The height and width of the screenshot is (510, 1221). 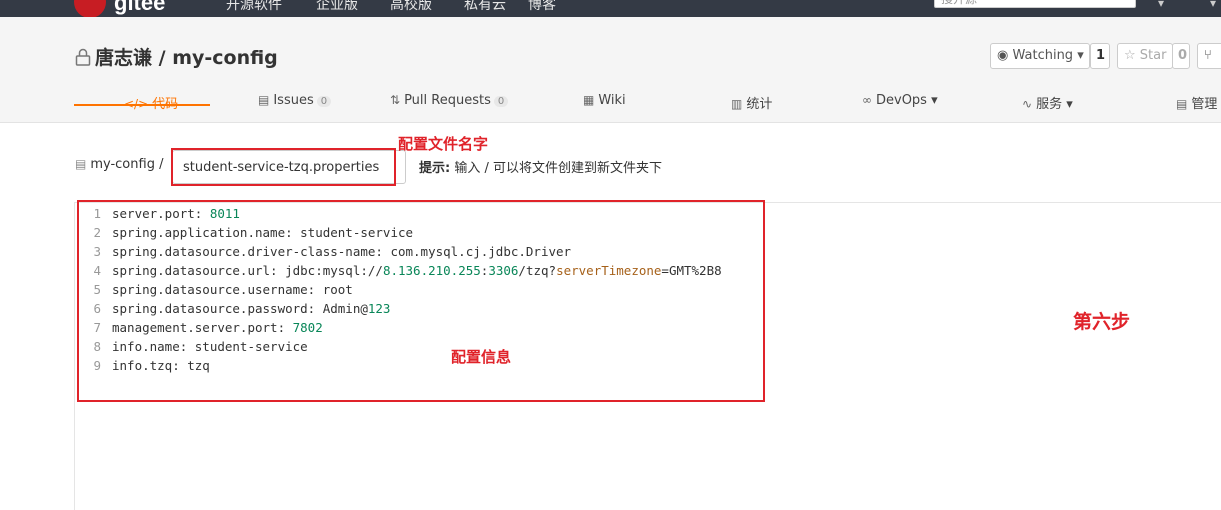 I want to click on top-search-input: 搜开源, so click(x=1035, y=4).